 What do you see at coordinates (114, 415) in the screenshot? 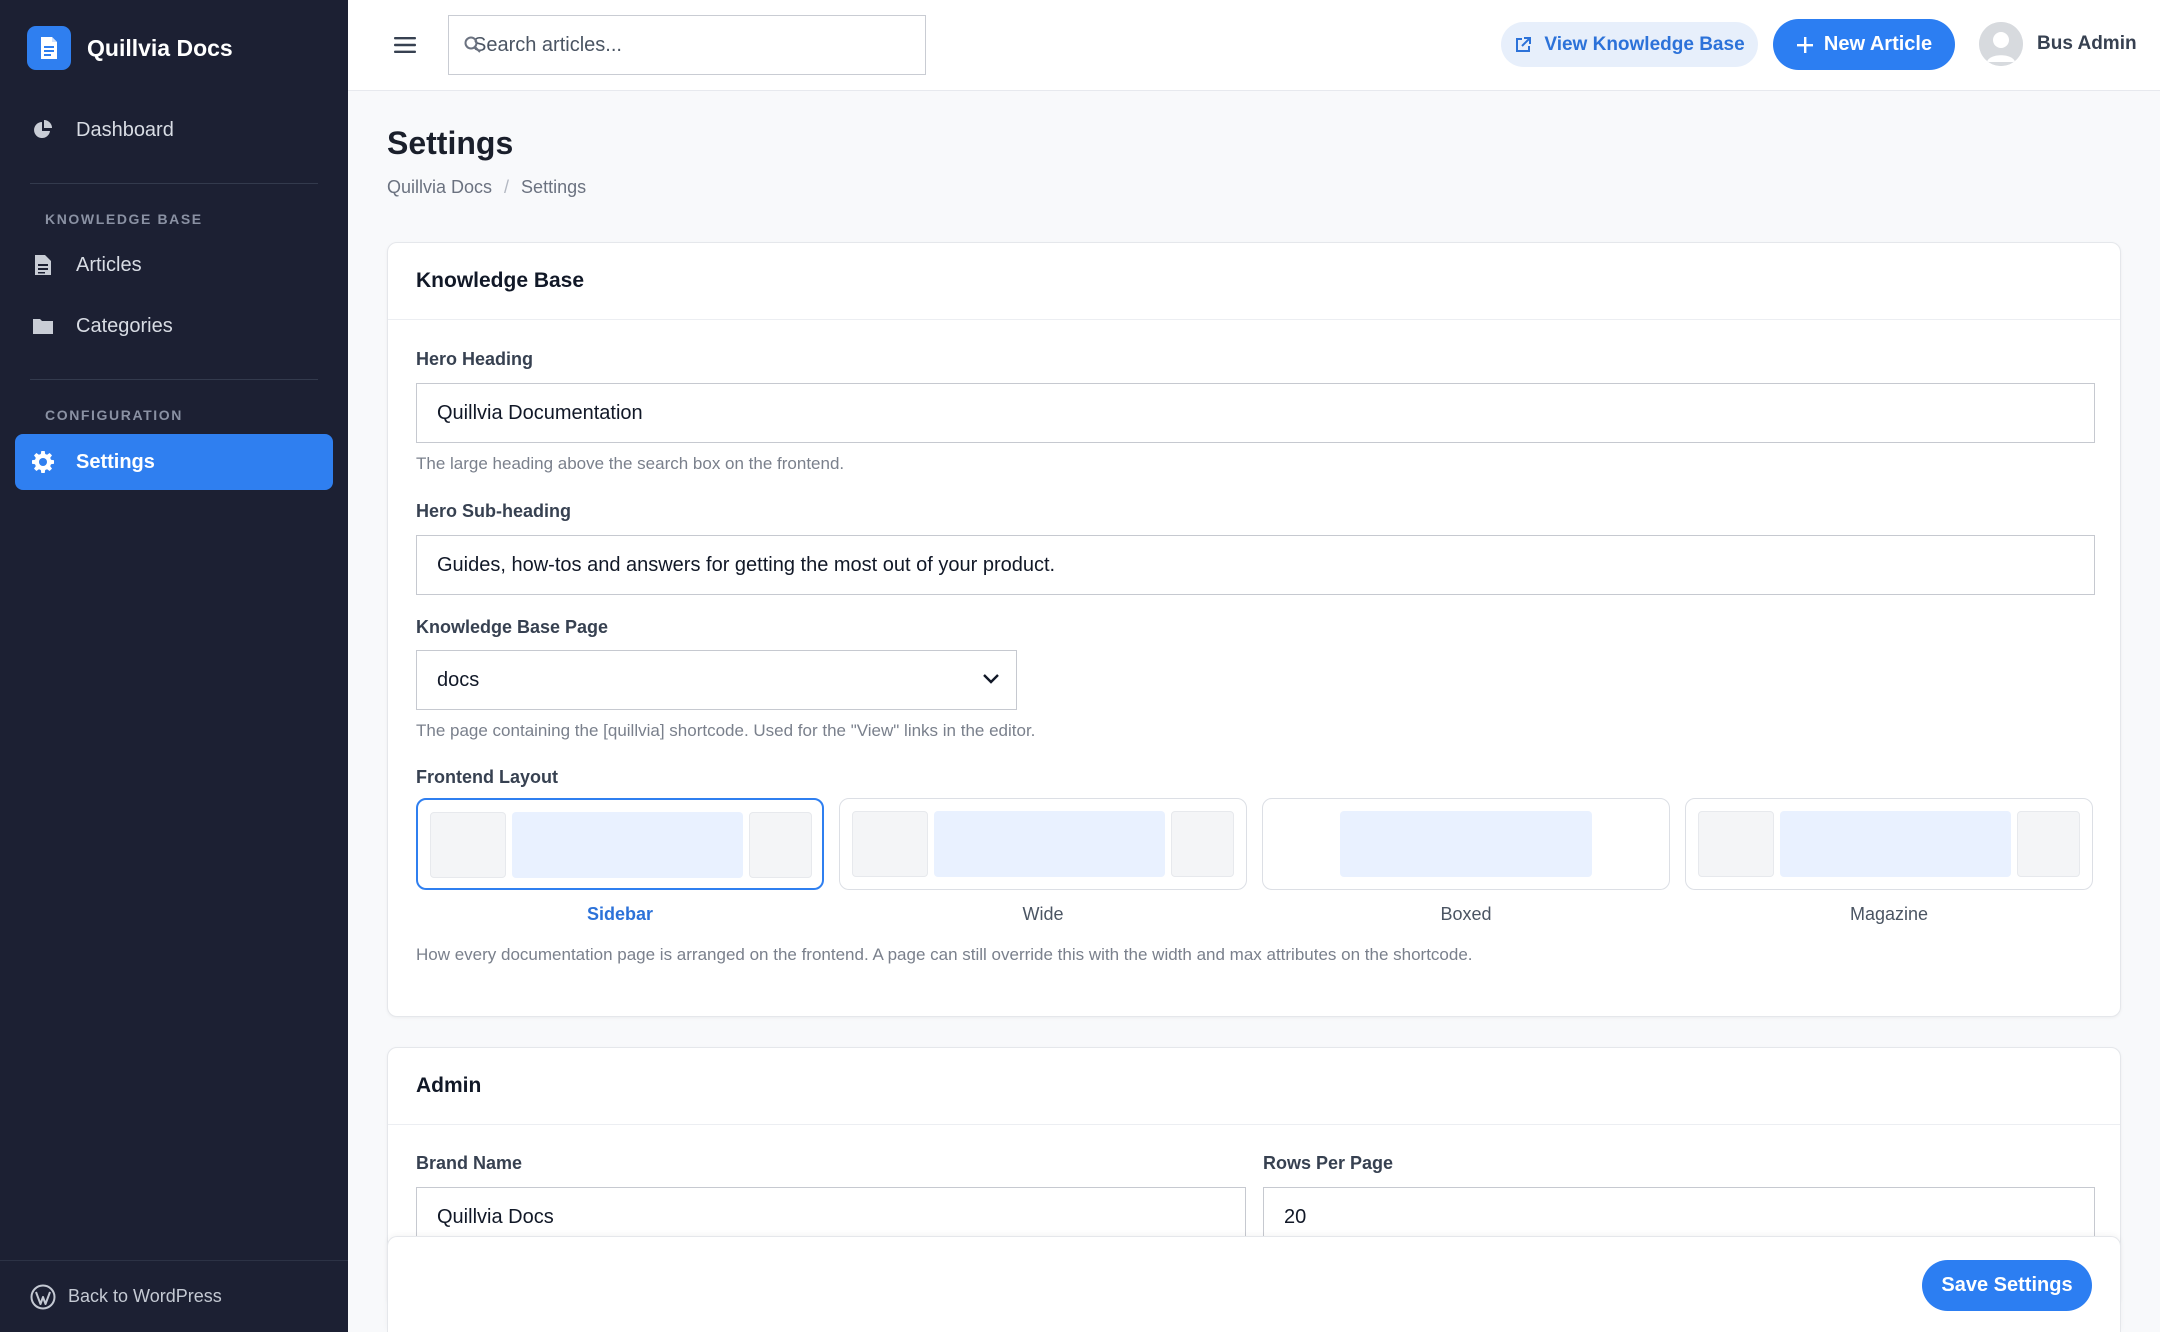
I see `section-heading-configuration: CONFIGURATION` at bounding box center [114, 415].